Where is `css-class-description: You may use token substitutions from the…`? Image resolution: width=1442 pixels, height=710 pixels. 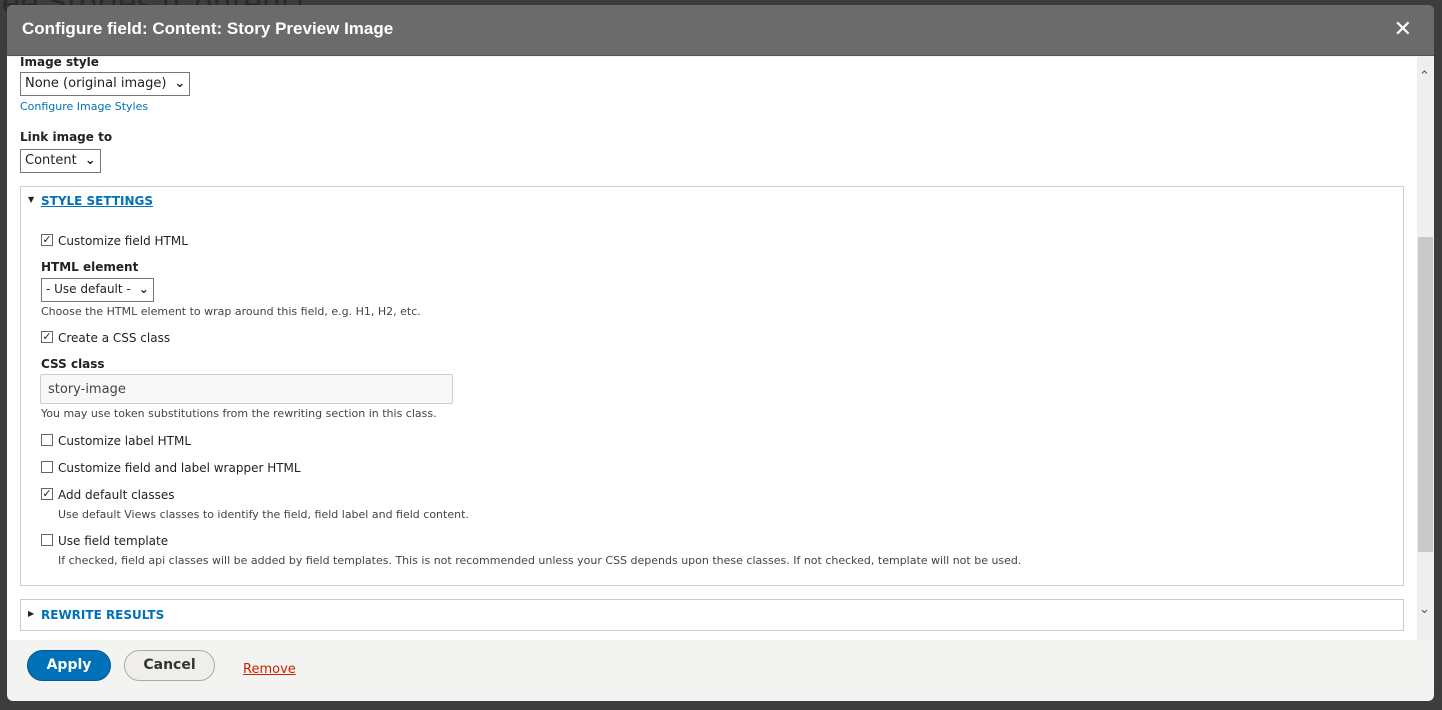
css-class-description: You may use token substitutions from the… is located at coordinates (239, 413).